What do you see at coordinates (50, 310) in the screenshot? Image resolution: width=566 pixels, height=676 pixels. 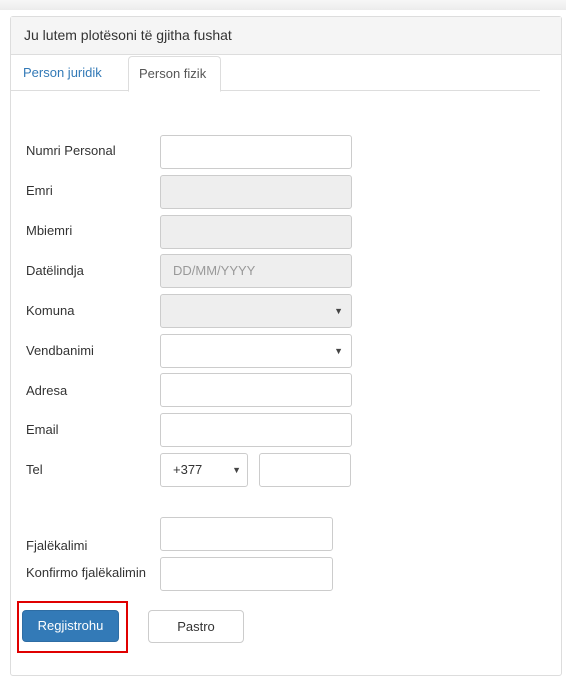 I see `municipality-label: Komuna` at bounding box center [50, 310].